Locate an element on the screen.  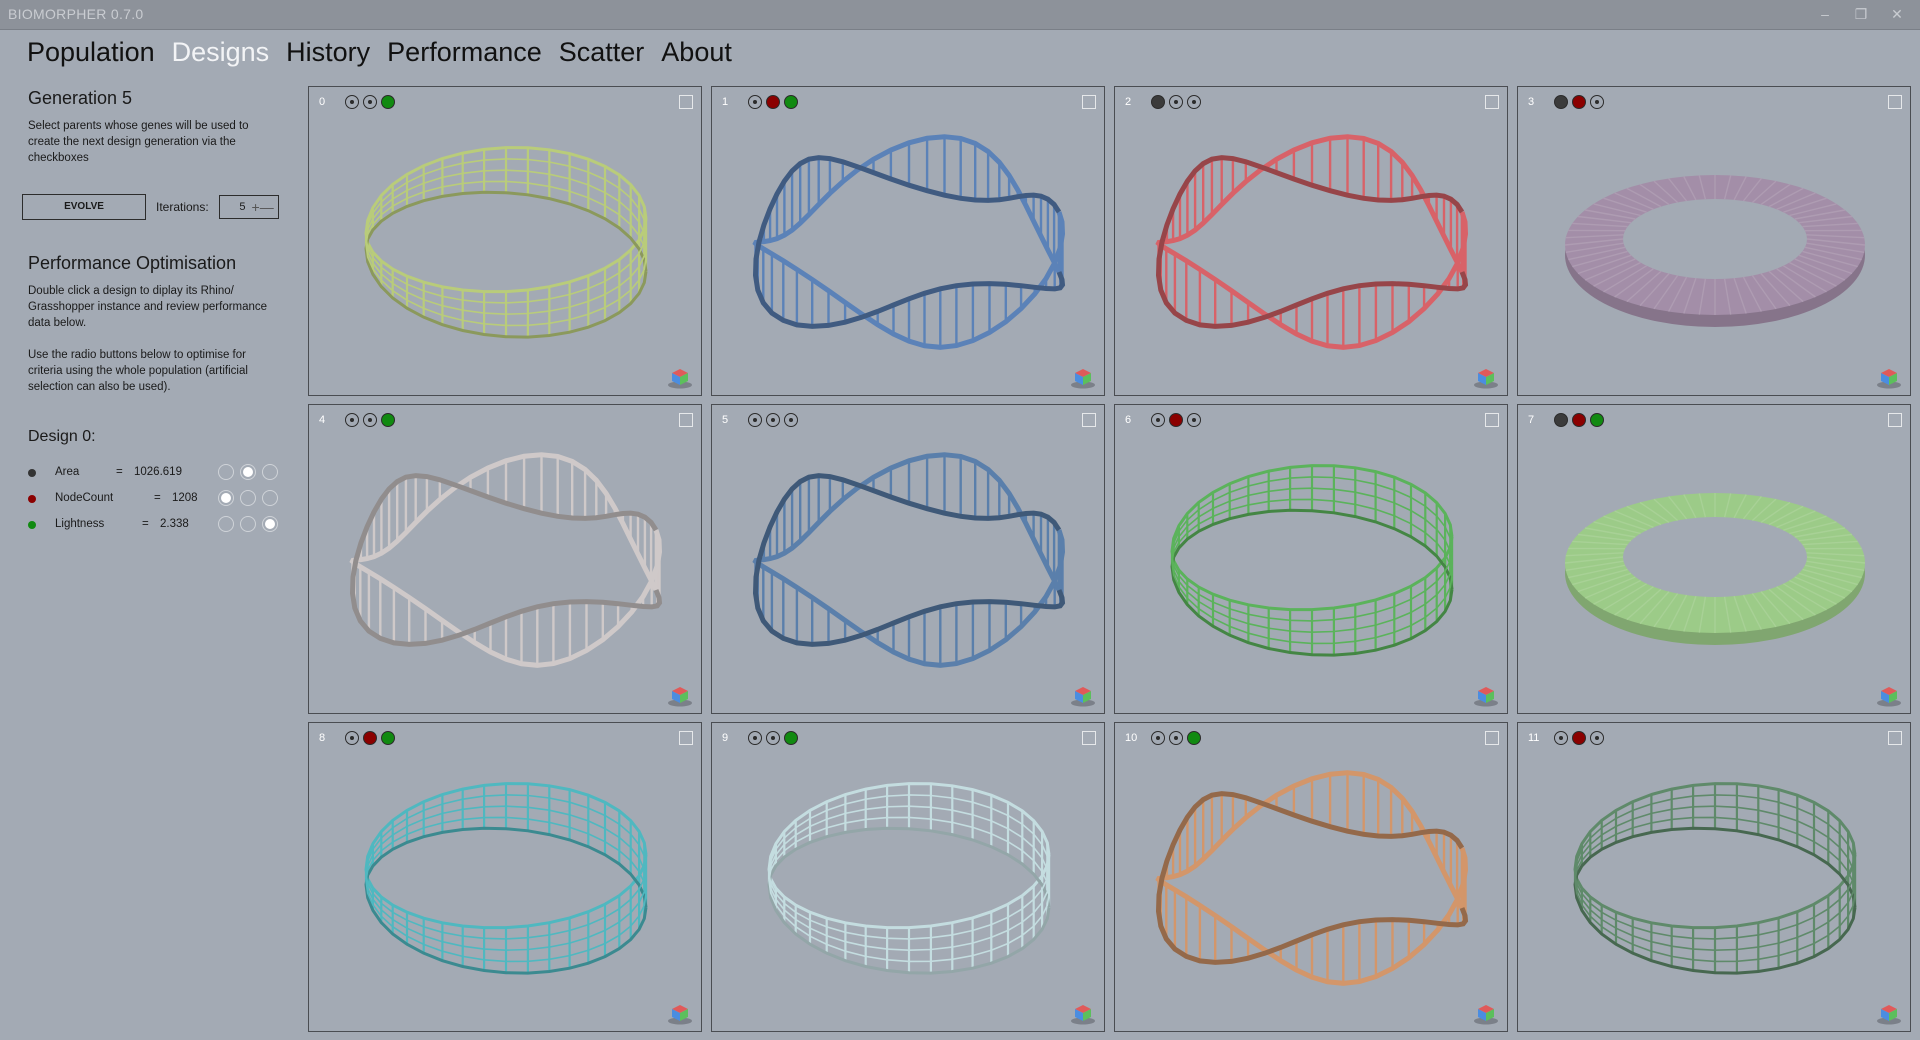
design-card: 8 is located at coordinates (505, 877).